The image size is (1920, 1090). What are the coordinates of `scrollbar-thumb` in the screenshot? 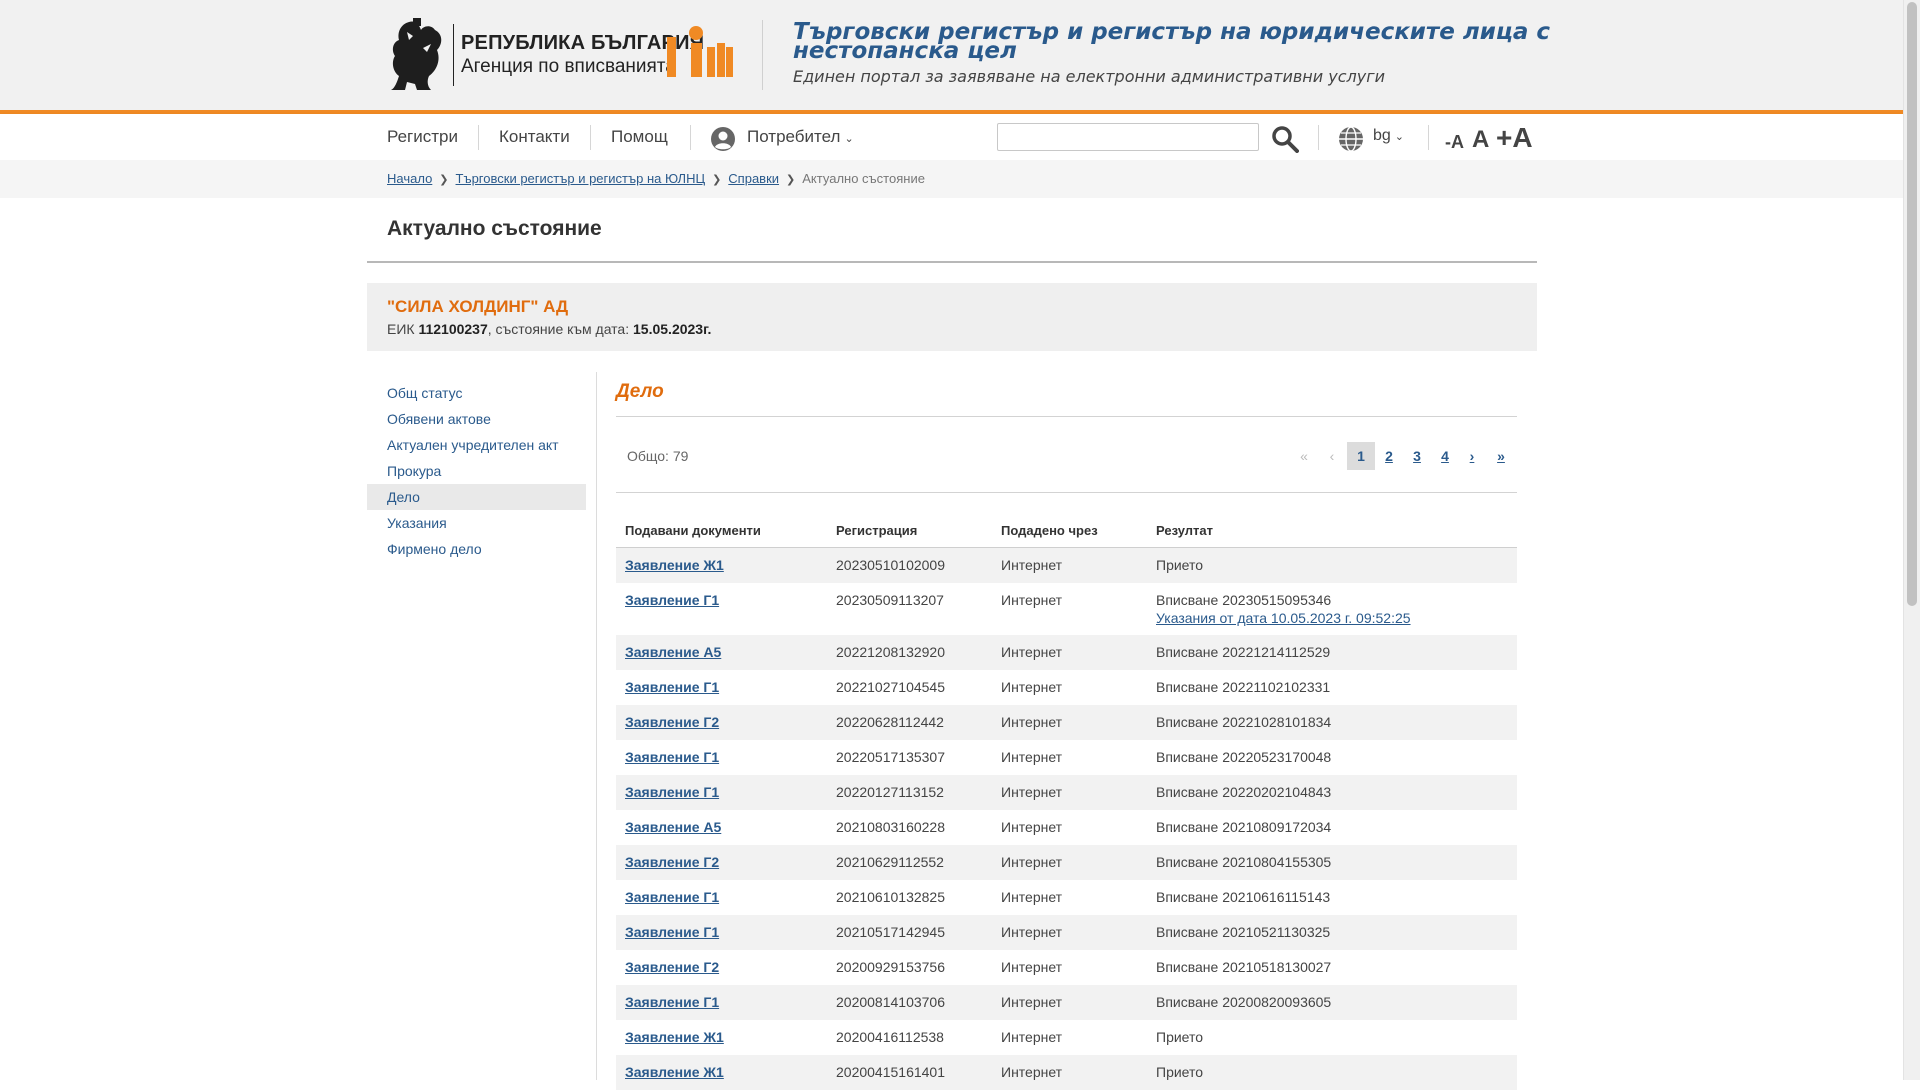 It's located at (1912, 304).